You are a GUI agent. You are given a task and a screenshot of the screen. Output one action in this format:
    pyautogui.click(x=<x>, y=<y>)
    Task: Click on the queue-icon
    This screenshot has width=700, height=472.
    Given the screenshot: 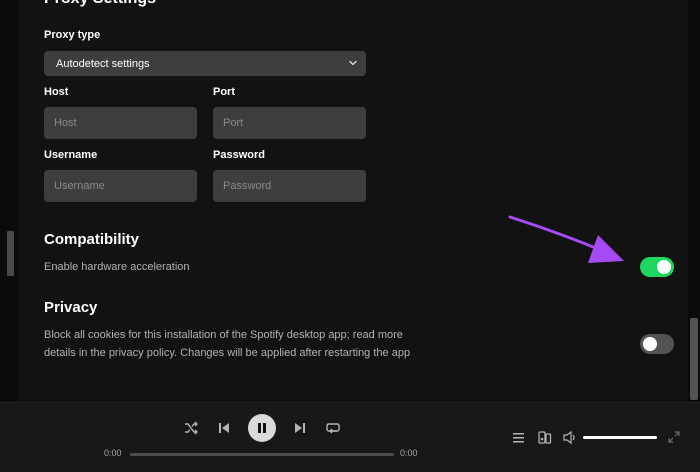 What is the action you would take?
    pyautogui.click(x=518, y=437)
    